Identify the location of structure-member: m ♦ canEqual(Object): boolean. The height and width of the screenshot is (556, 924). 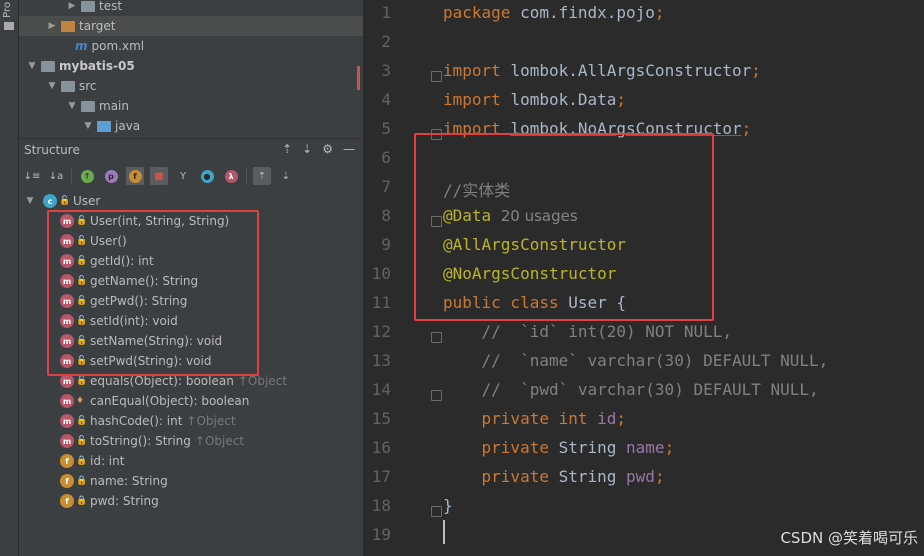
(191, 401).